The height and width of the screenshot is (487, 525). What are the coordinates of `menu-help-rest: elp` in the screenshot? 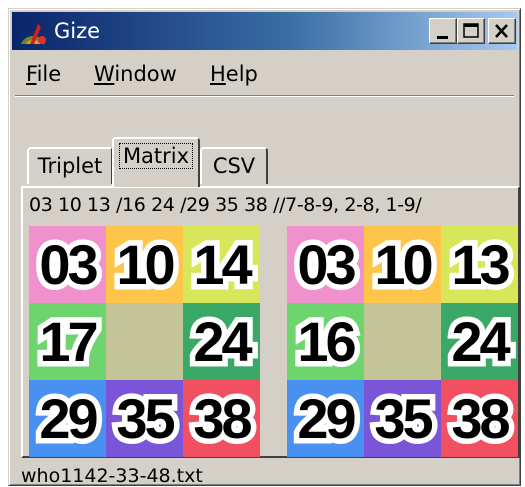 It's located at (241, 74).